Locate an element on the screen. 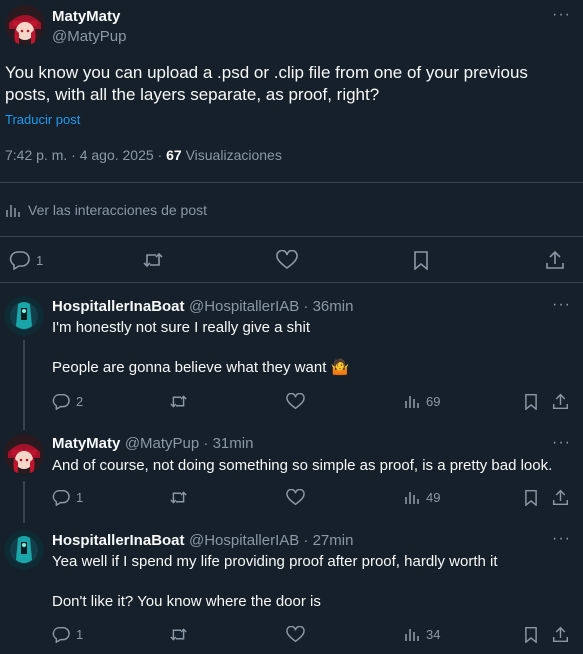 This screenshot has width=583, height=654. view-interactions-link: Ver las interacciones de post is located at coordinates (106, 210).